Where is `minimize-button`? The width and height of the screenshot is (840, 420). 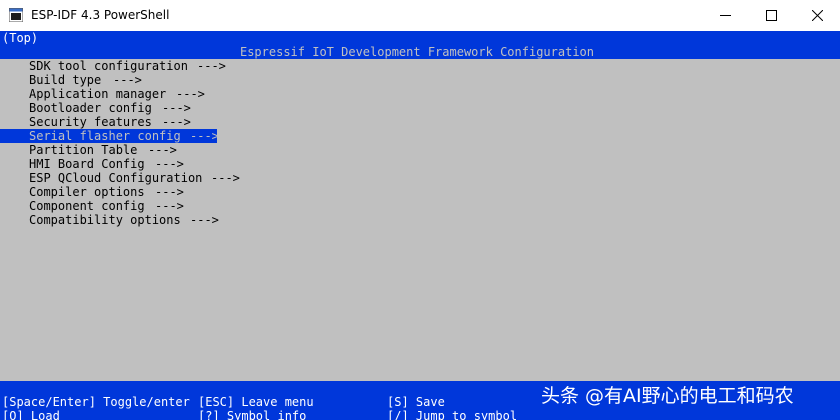
minimize-button is located at coordinates (725, 15).